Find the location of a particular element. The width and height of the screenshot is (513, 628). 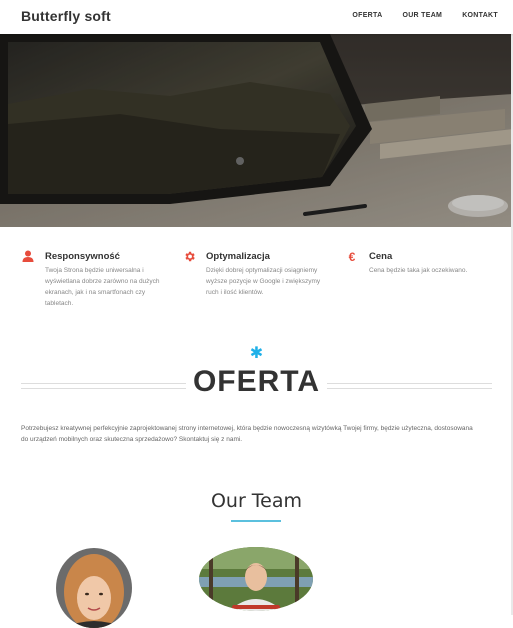

nav-link-our-team: OUR TEAM is located at coordinates (422, 15).